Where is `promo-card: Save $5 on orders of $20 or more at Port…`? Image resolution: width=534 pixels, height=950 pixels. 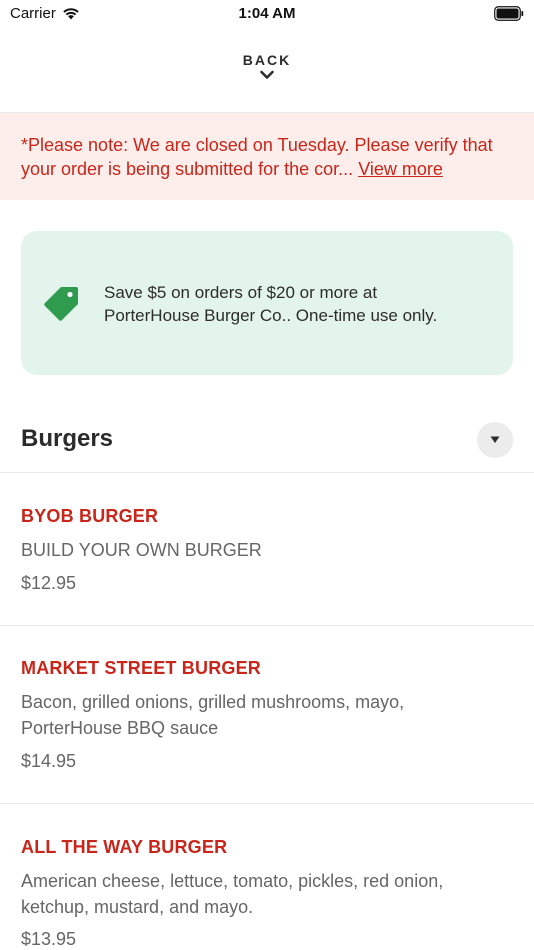
promo-card: Save $5 on orders of $20 or more at Port… is located at coordinates (267, 303).